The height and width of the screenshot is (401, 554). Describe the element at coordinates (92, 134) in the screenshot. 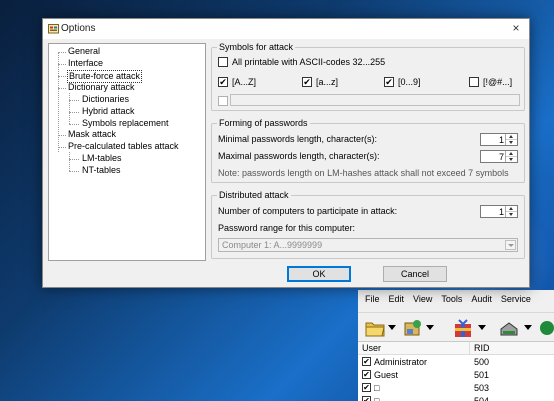

I see `tree-item-mask-attack: Mask attack` at that location.